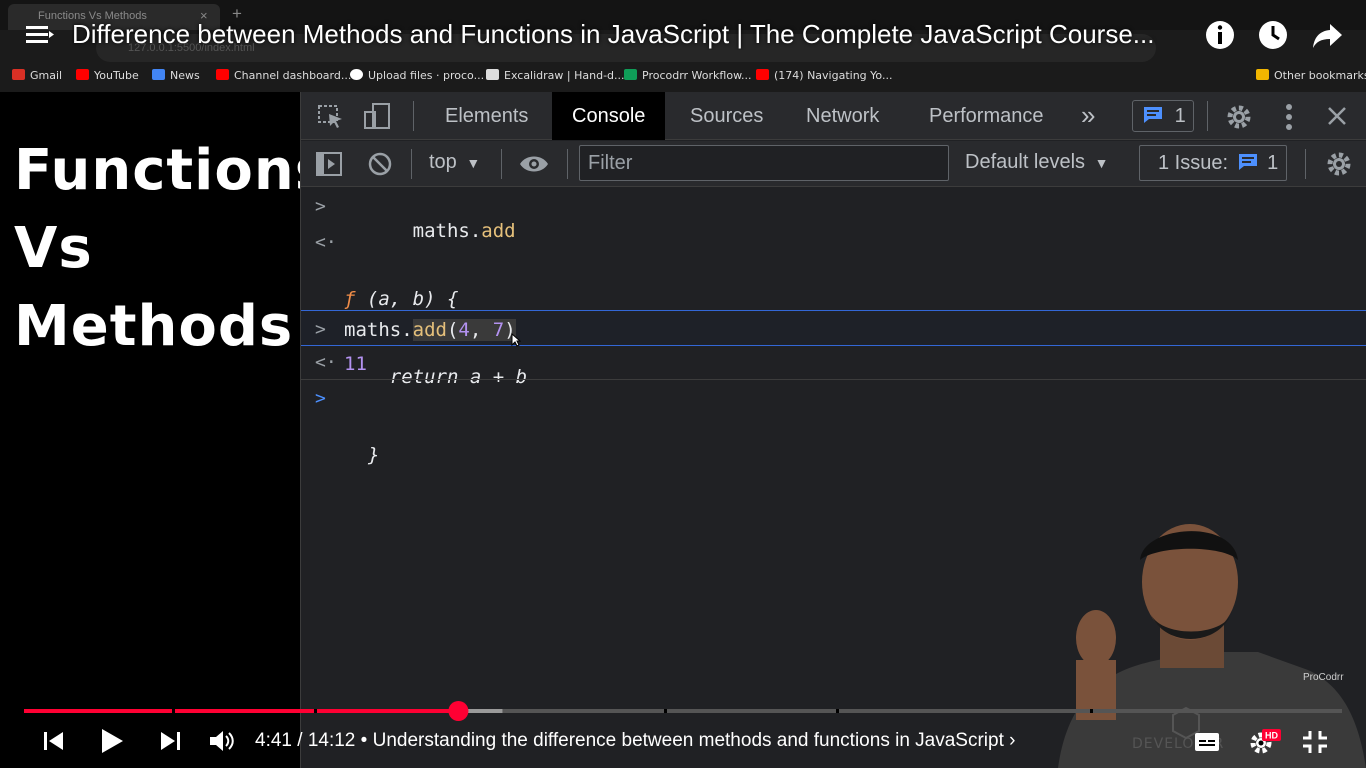 This screenshot has width=1366, height=768. What do you see at coordinates (374, 455) in the screenshot?
I see `function-close-brace: }` at bounding box center [374, 455].